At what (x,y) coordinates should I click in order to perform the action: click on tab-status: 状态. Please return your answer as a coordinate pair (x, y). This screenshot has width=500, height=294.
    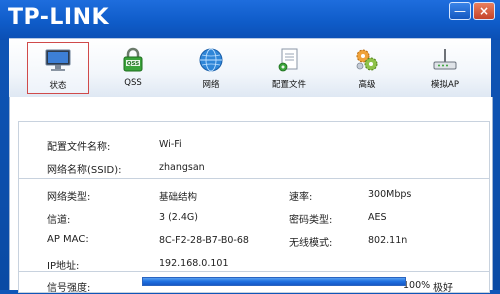
    Looking at the image, I should click on (58, 68).